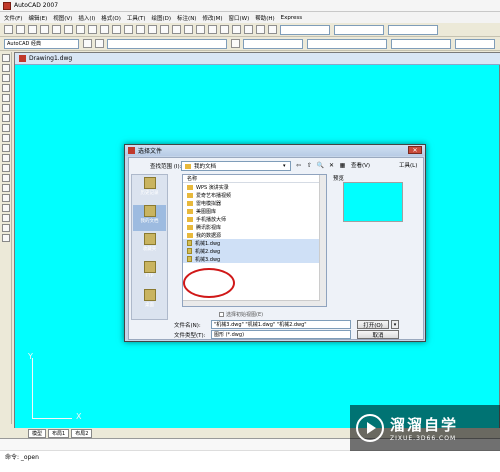 The height and width of the screenshot is (472, 500). I want to click on layer-state-icon, so click(99, 43).